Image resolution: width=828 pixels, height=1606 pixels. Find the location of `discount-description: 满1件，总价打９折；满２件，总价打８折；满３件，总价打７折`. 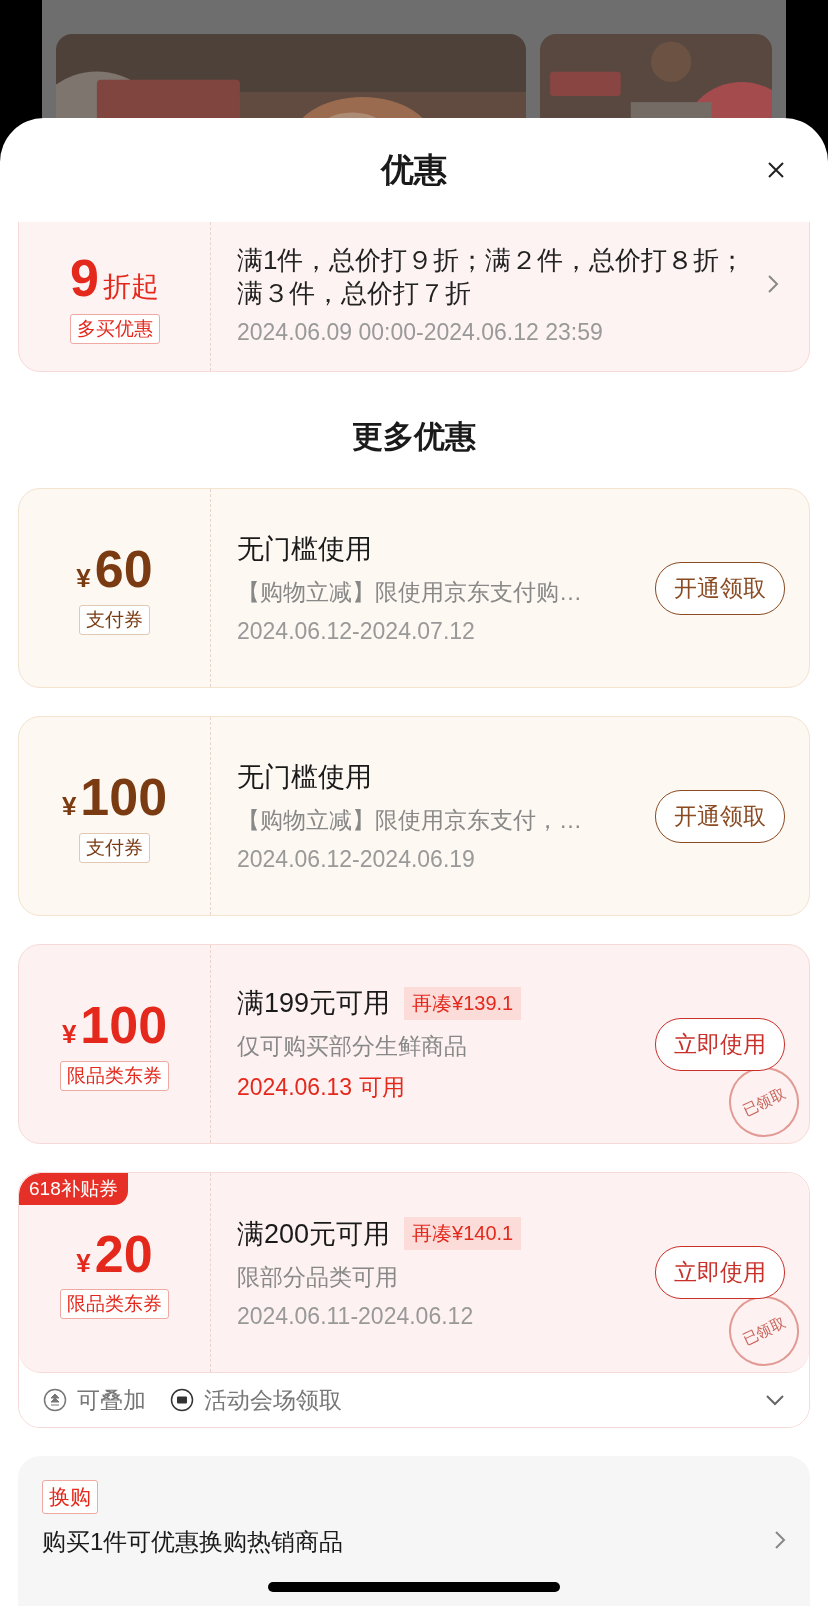

discount-description: 满1件，总价打９折；满２件，总价打８折；满３件，总价打７折 is located at coordinates (492, 276).